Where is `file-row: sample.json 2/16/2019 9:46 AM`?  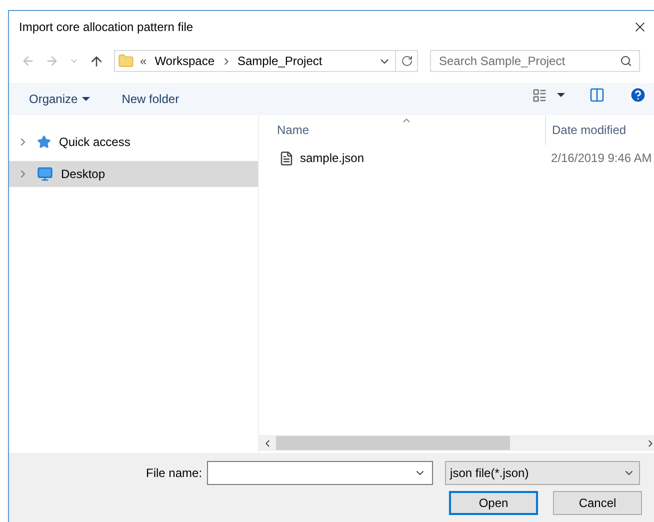 file-row: sample.json 2/16/2019 9:46 AM is located at coordinates (456, 158).